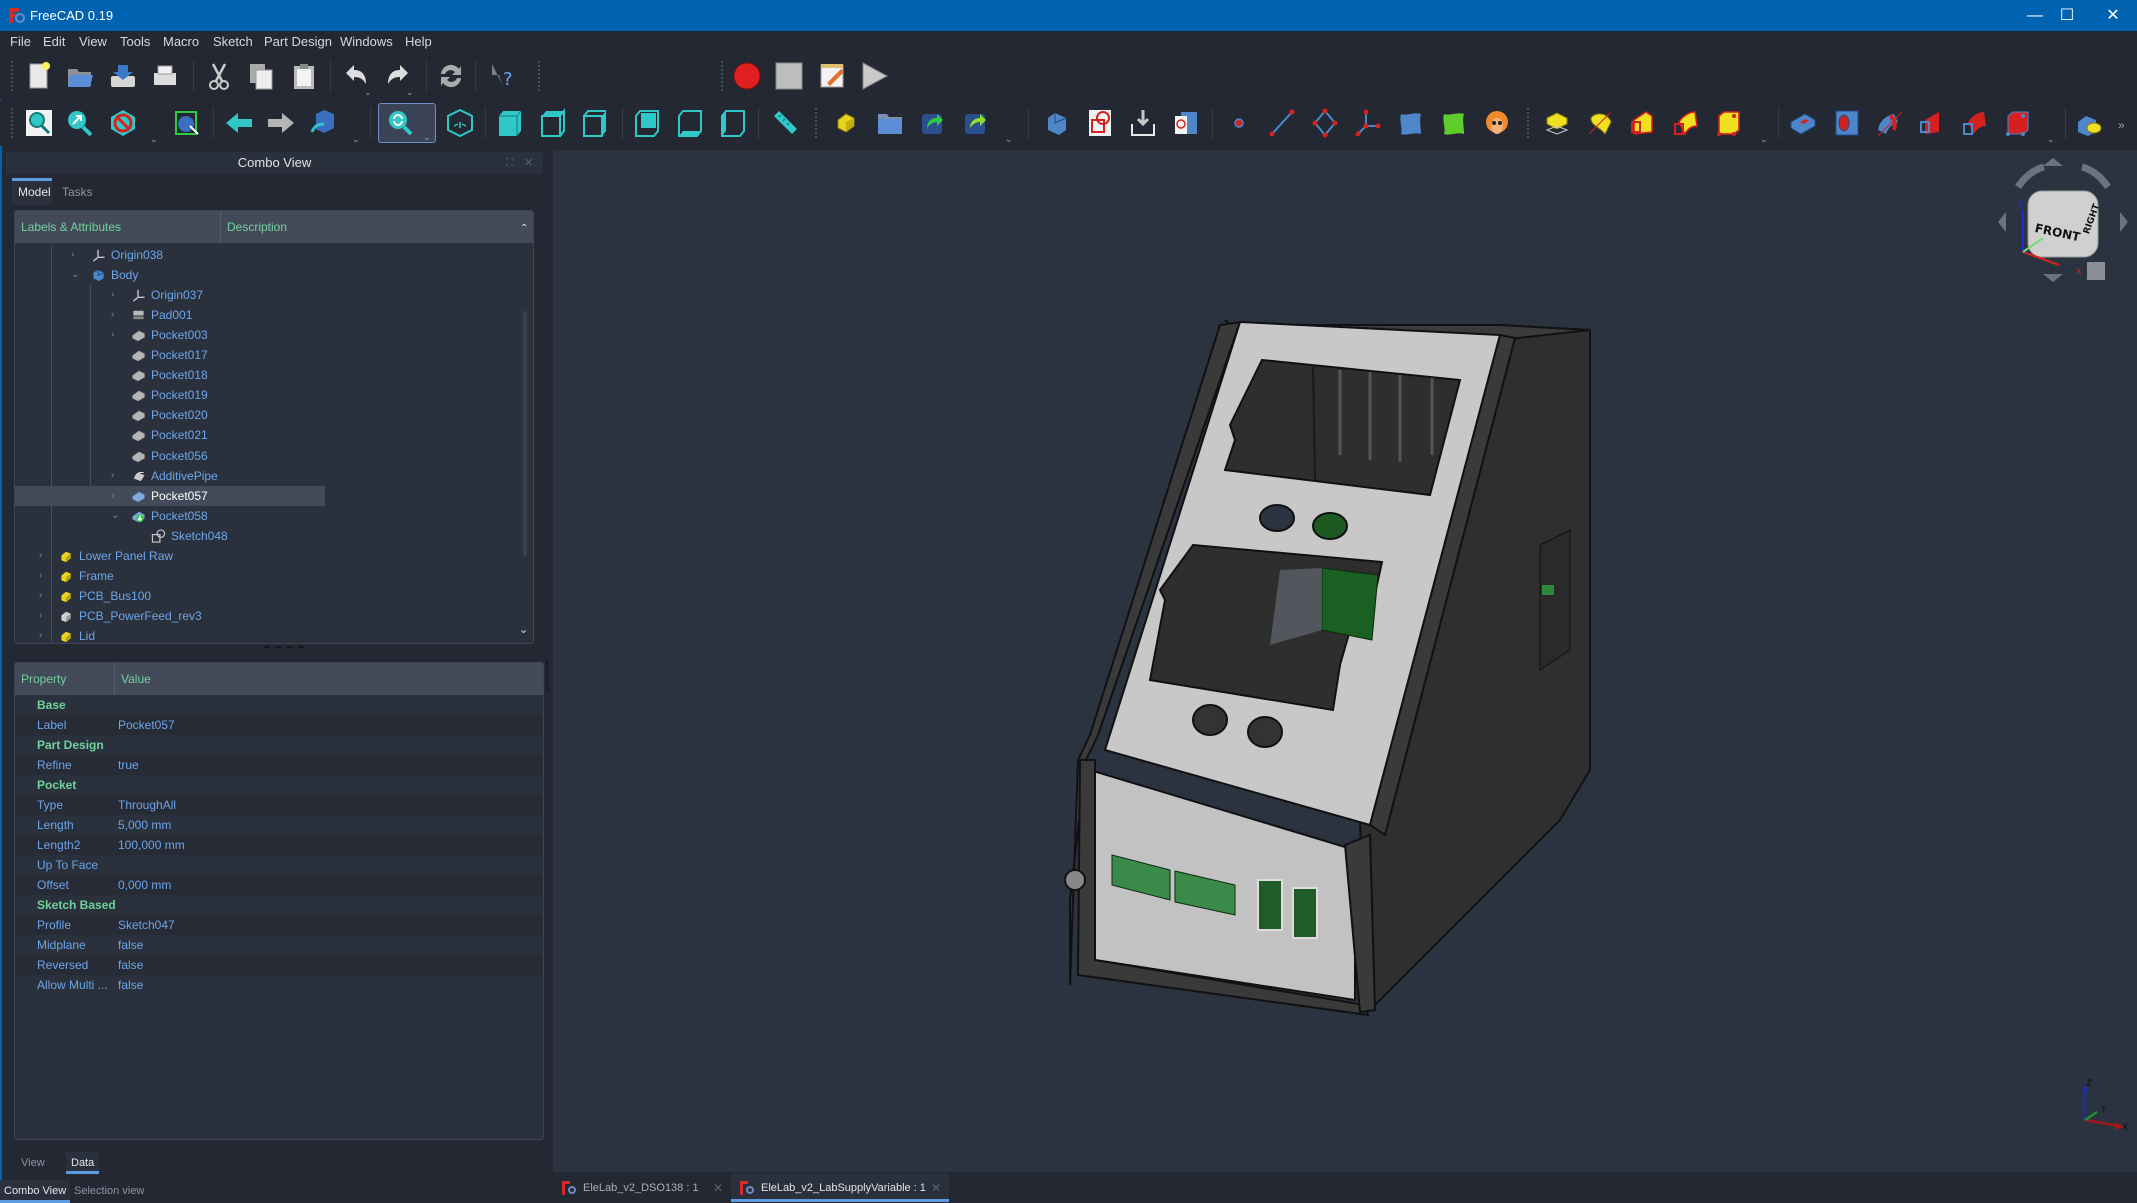 The image size is (2137, 1203). Describe the element at coordinates (261, 76) in the screenshot. I see `copy-button` at that location.